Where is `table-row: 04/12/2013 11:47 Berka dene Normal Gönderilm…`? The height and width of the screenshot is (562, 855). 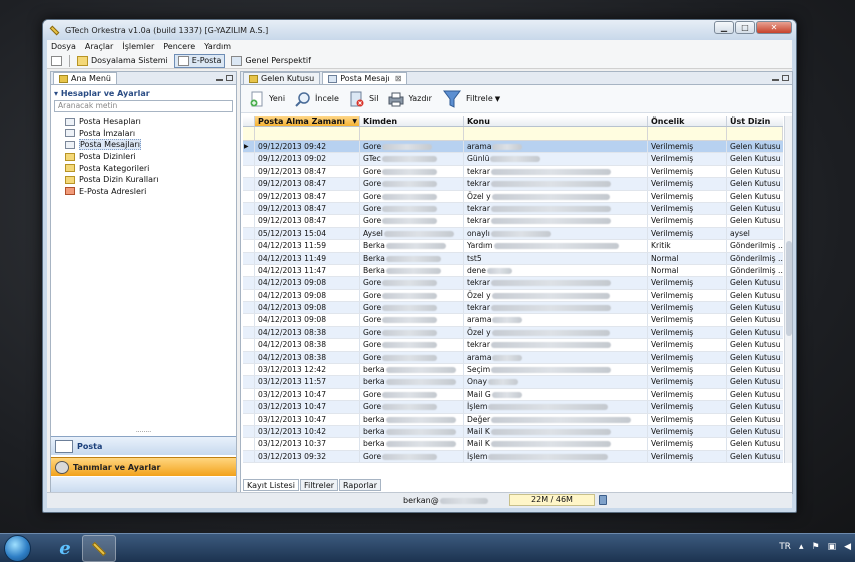 table-row: 04/12/2013 11:47 Berka dene Normal Gönderilm… is located at coordinates (513, 271).